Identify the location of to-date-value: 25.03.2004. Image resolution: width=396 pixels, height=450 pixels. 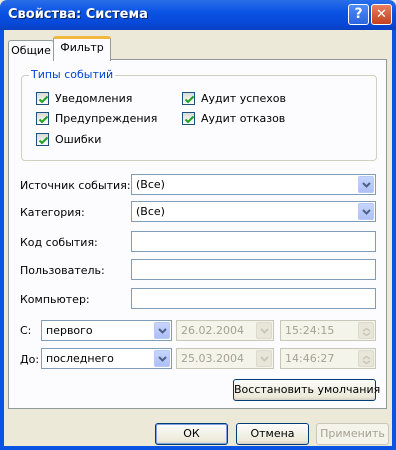
(212, 358).